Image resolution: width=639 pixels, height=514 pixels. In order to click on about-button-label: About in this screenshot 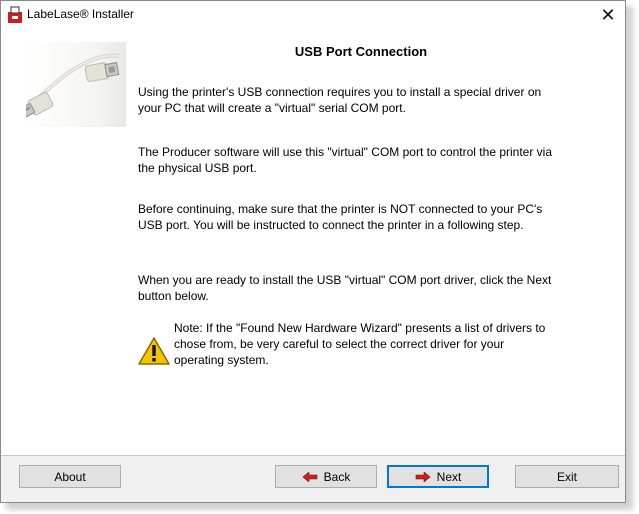, I will do `click(70, 476)`.